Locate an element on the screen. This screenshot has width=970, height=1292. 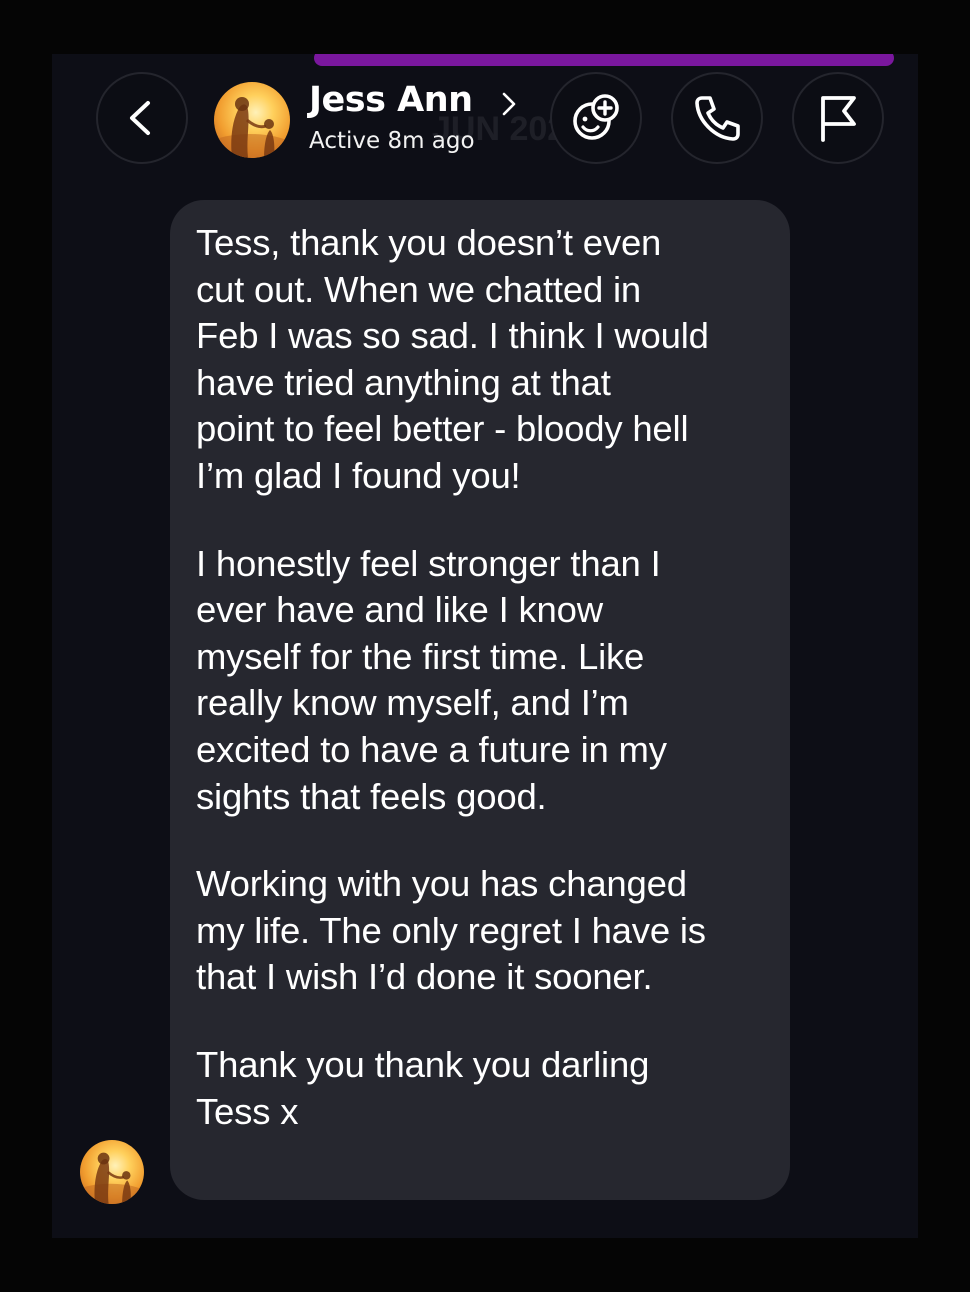
back-button is located at coordinates (142, 118).